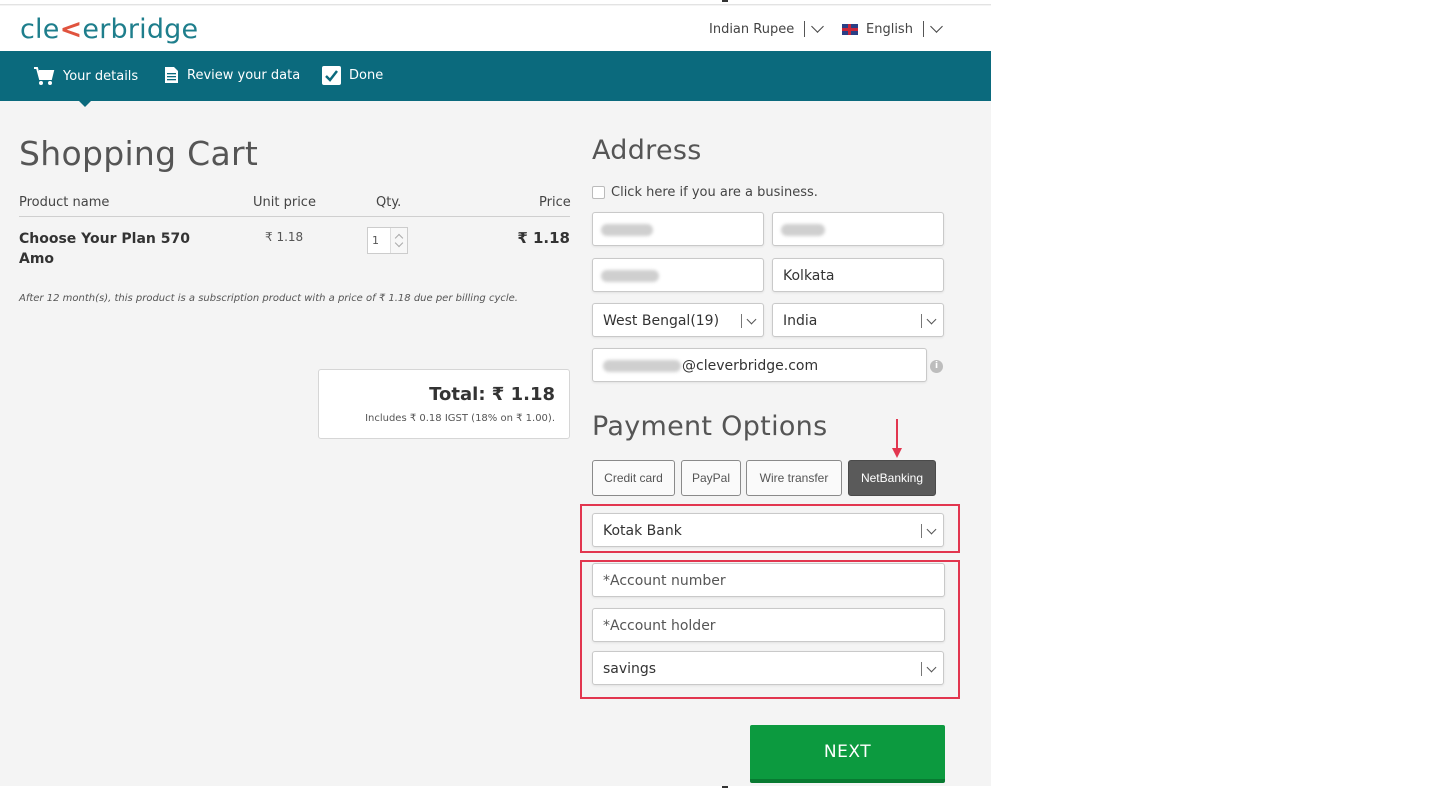 The height and width of the screenshot is (788, 1451). I want to click on quantity-value: 1, so click(375, 240).